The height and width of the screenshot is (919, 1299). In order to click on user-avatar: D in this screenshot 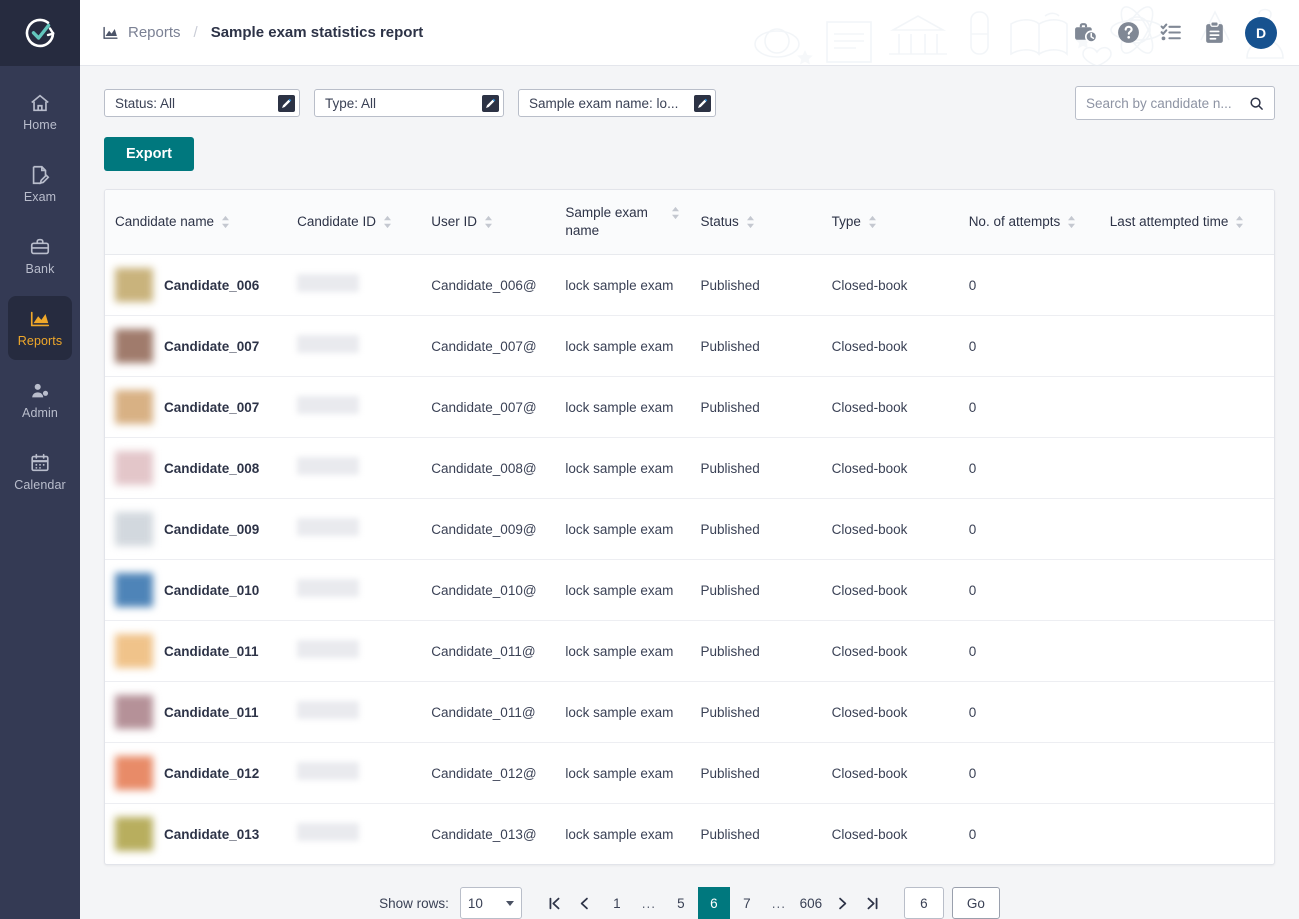, I will do `click(1261, 32)`.